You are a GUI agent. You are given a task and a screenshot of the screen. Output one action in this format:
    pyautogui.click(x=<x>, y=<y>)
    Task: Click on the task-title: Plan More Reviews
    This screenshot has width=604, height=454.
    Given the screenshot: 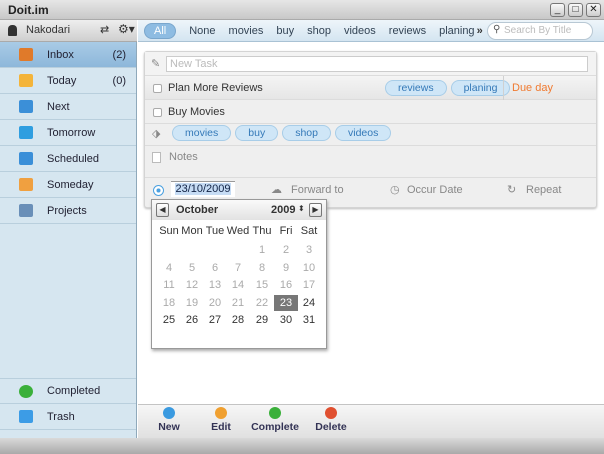 What is the action you would take?
    pyautogui.click(x=215, y=88)
    